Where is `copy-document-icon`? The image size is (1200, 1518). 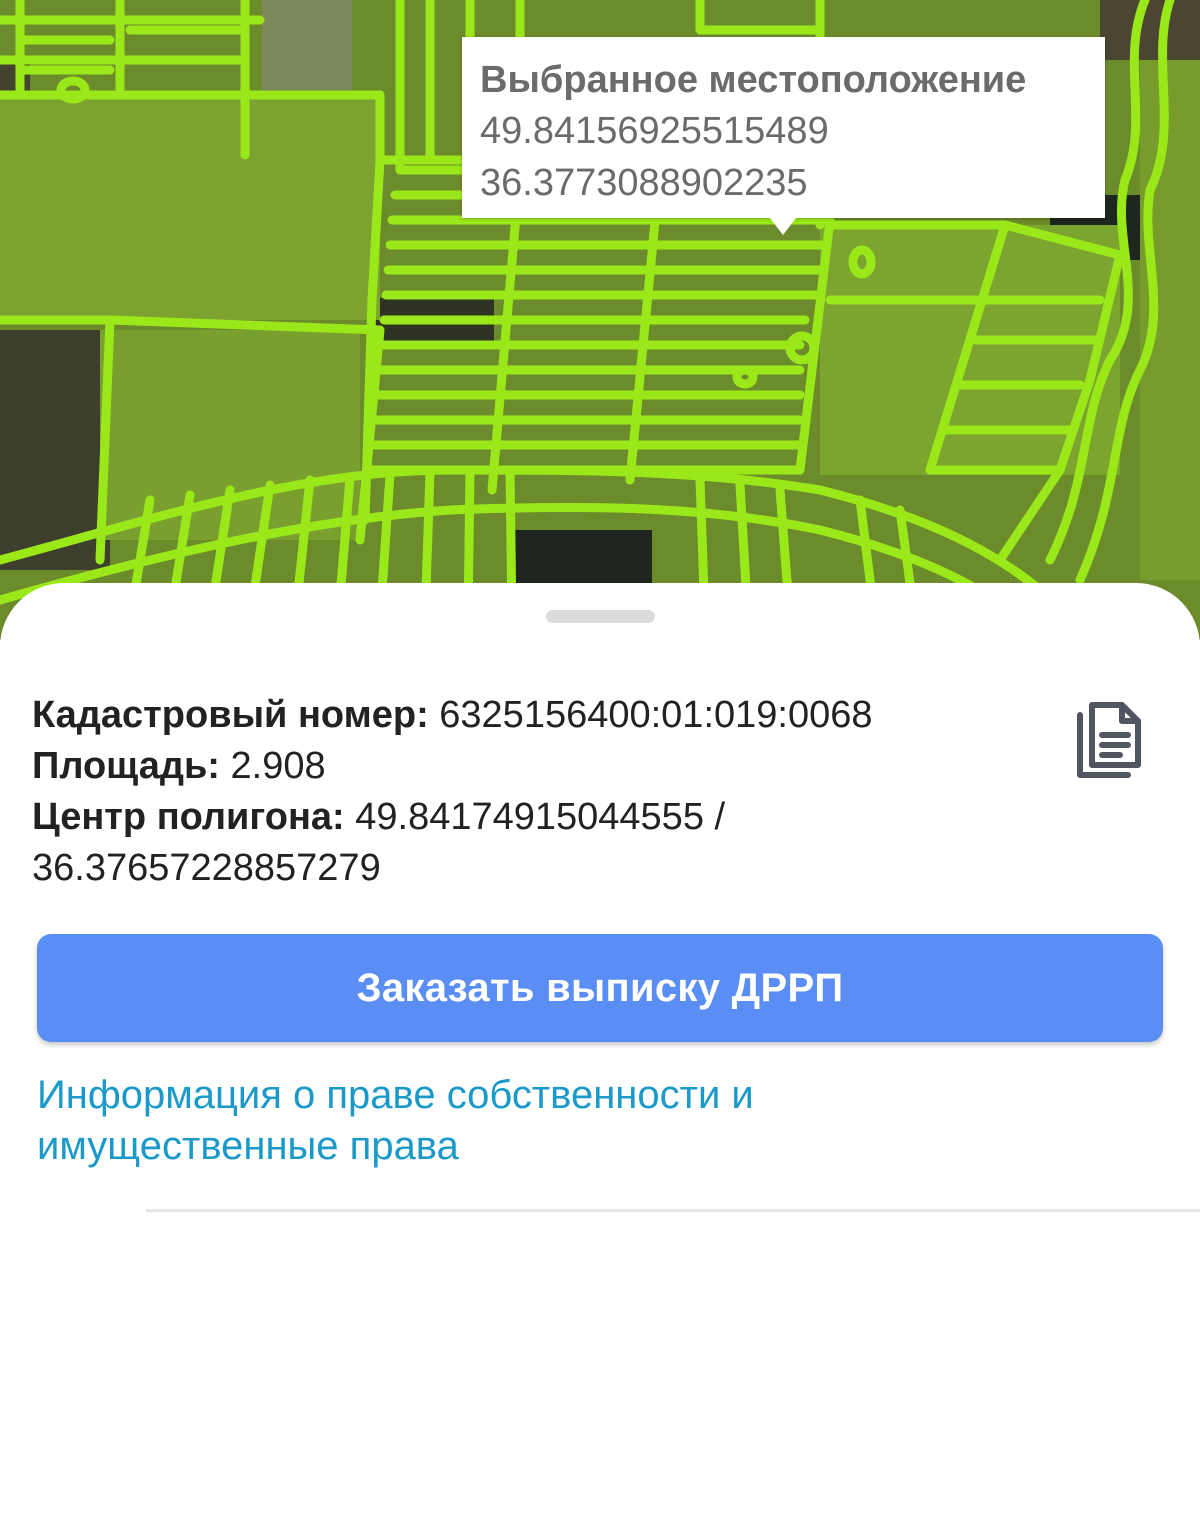
copy-document-icon is located at coordinates (1108, 741).